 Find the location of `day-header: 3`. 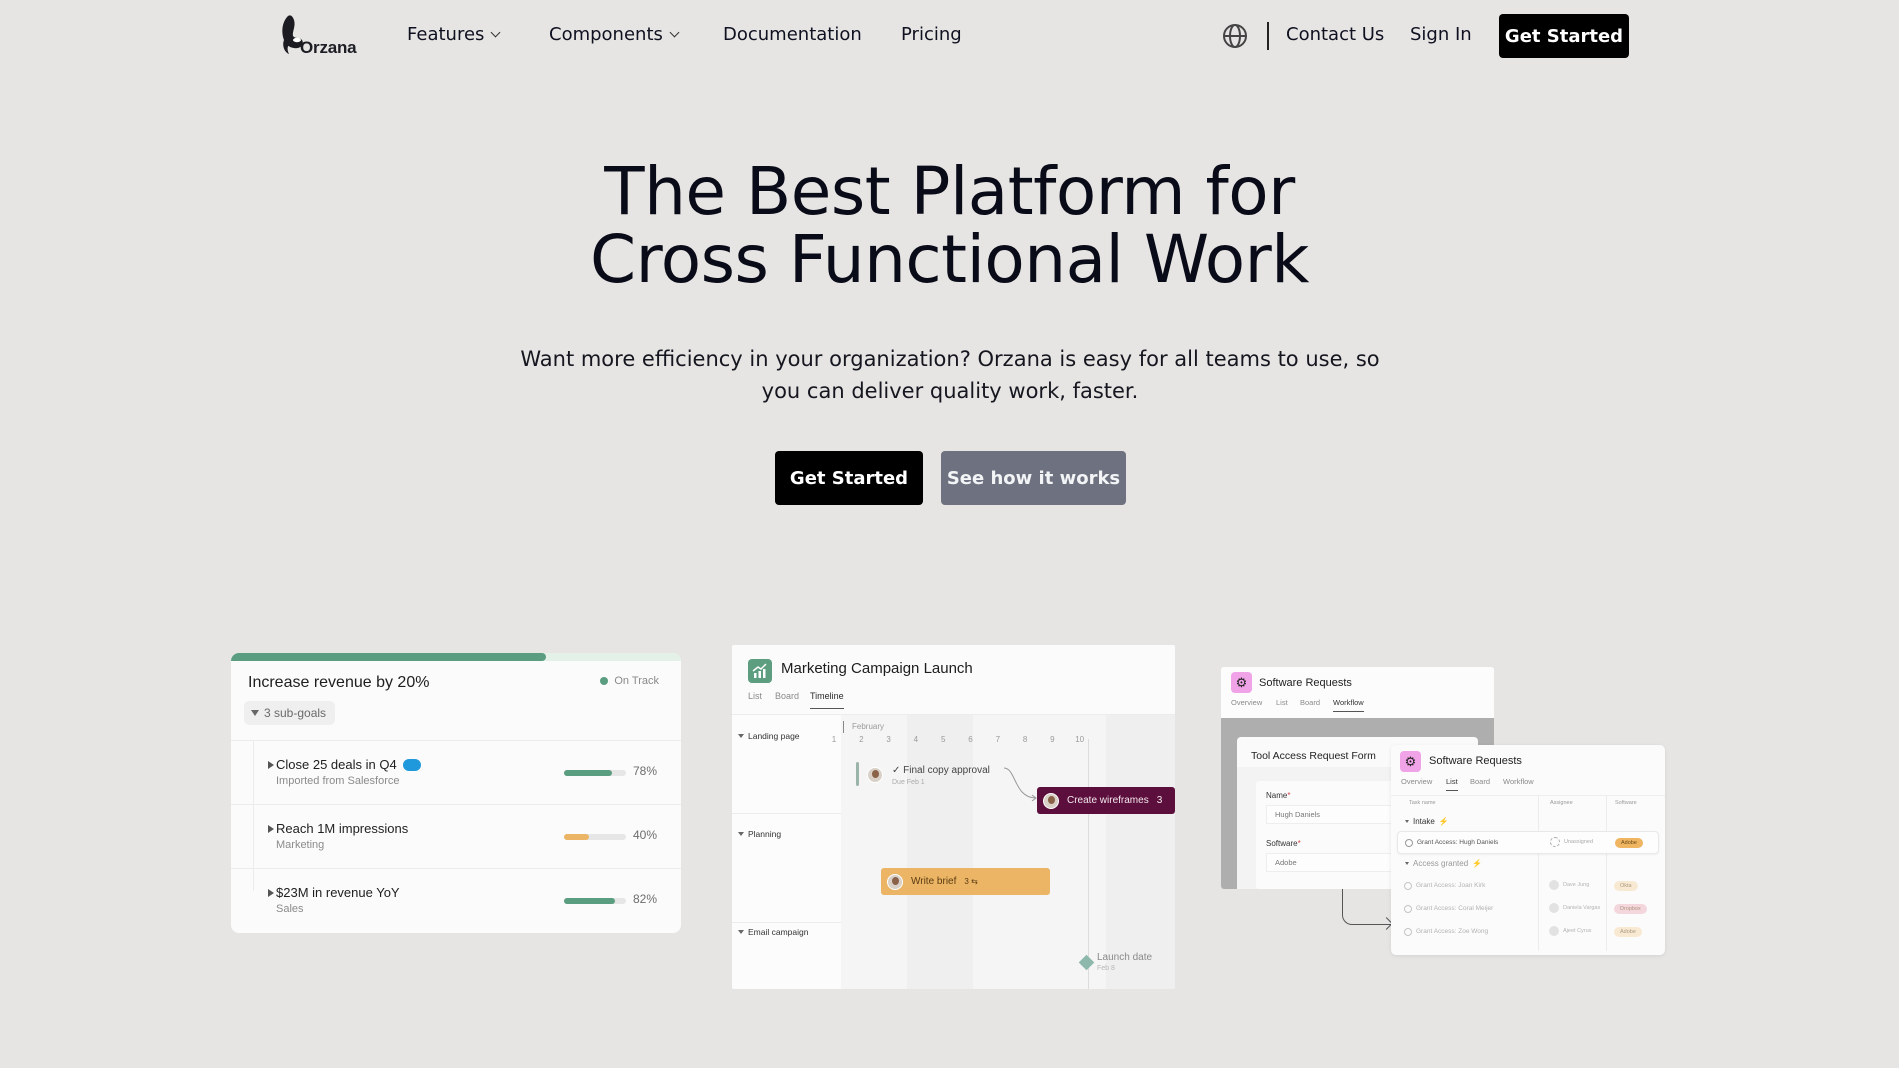

day-header: 3 is located at coordinates (888, 739).